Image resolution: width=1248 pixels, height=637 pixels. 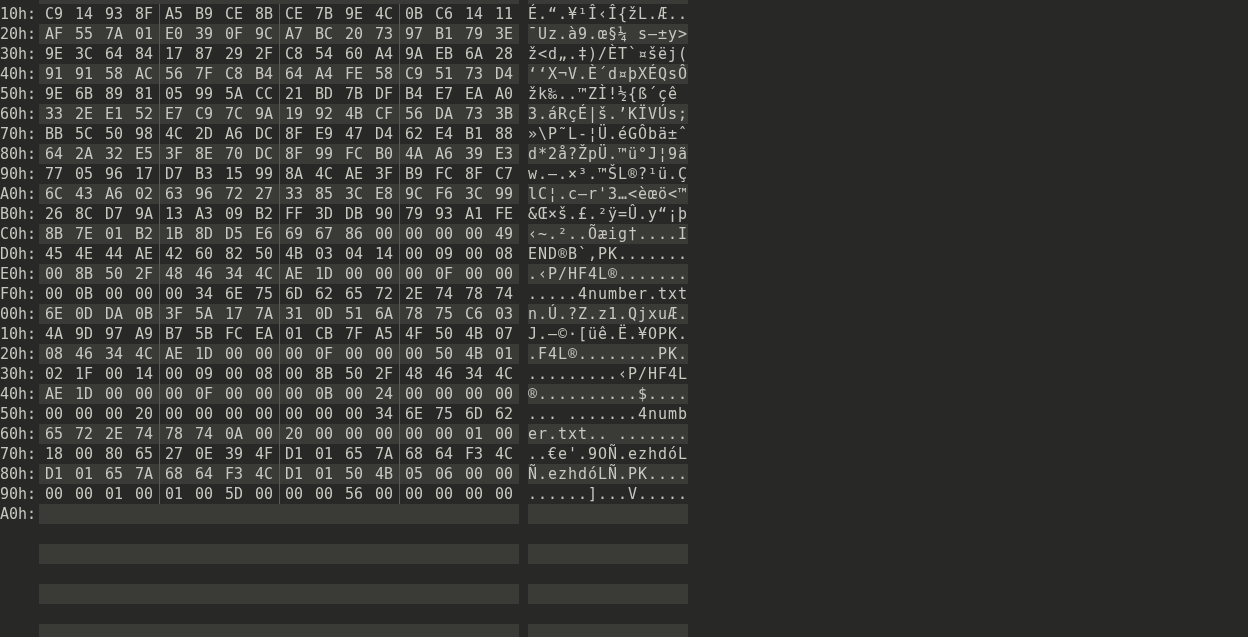 What do you see at coordinates (204, 454) in the screenshot?
I see `hex-byte: 0E` at bounding box center [204, 454].